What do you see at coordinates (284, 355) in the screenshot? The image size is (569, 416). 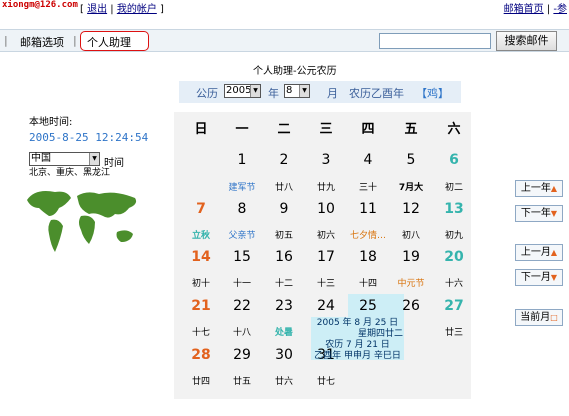 I see `calendar-day: 30` at bounding box center [284, 355].